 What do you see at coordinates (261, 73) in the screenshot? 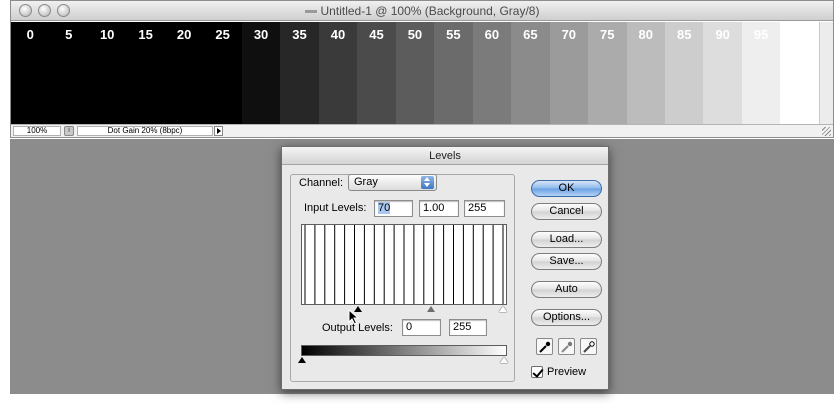
I see `gray-step: 30` at bounding box center [261, 73].